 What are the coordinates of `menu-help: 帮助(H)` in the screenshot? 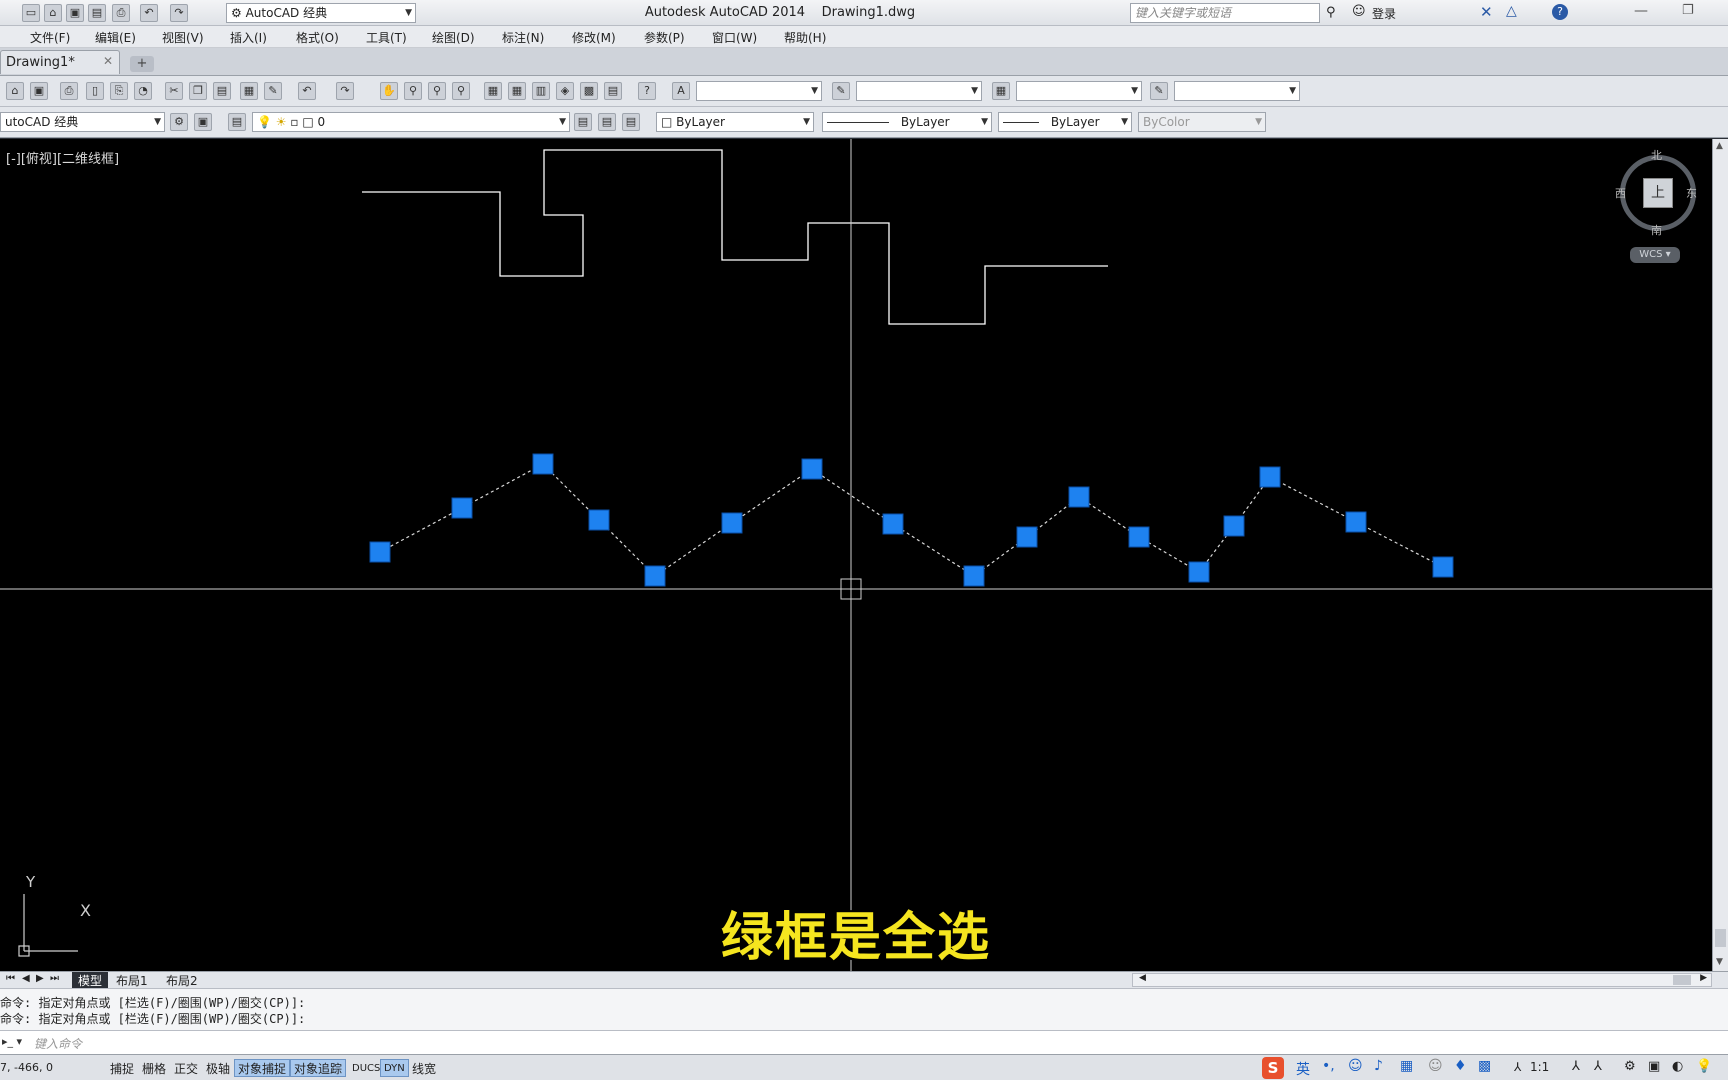 It's located at (805, 37).